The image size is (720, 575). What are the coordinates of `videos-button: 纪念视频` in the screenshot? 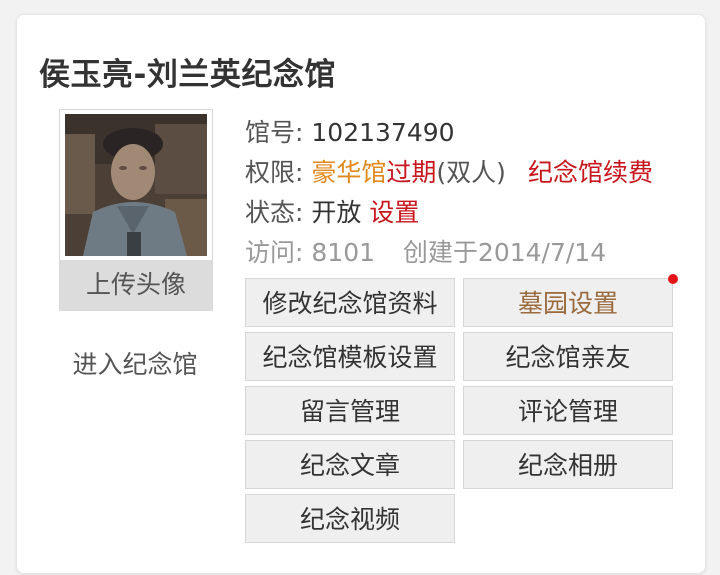 It's located at (350, 518).